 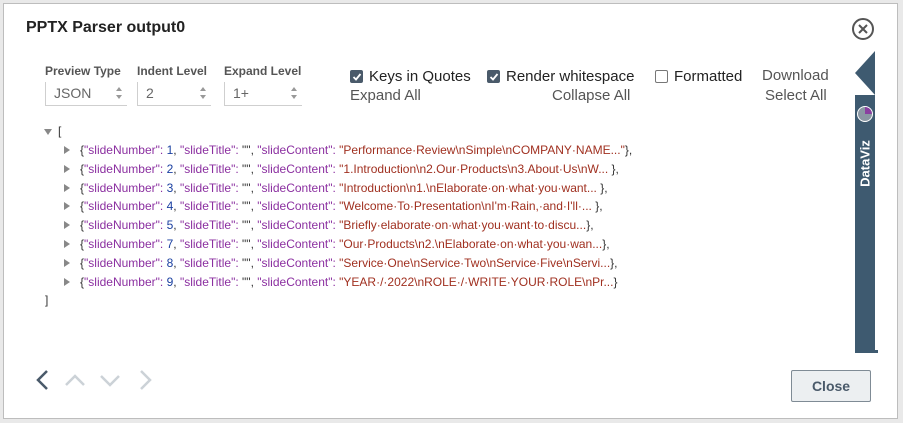 I want to click on expand-all-link: Expand All, so click(x=385, y=95).